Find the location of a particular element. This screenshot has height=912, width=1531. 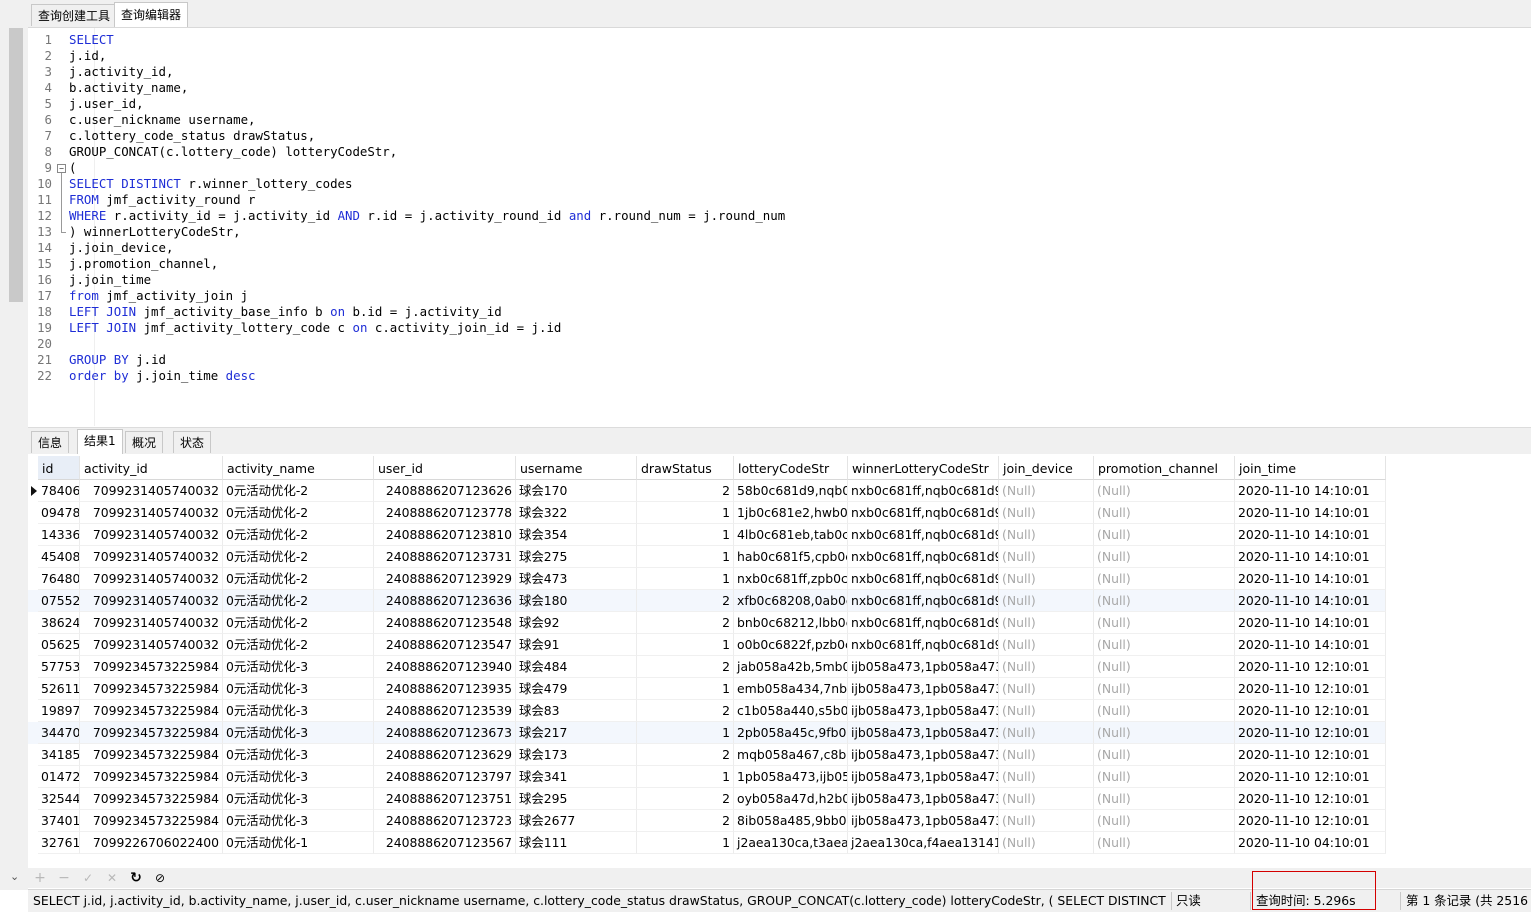

cell-lotteryCodeStr: jab058a42b,5mb05 is located at coordinates (791, 667).